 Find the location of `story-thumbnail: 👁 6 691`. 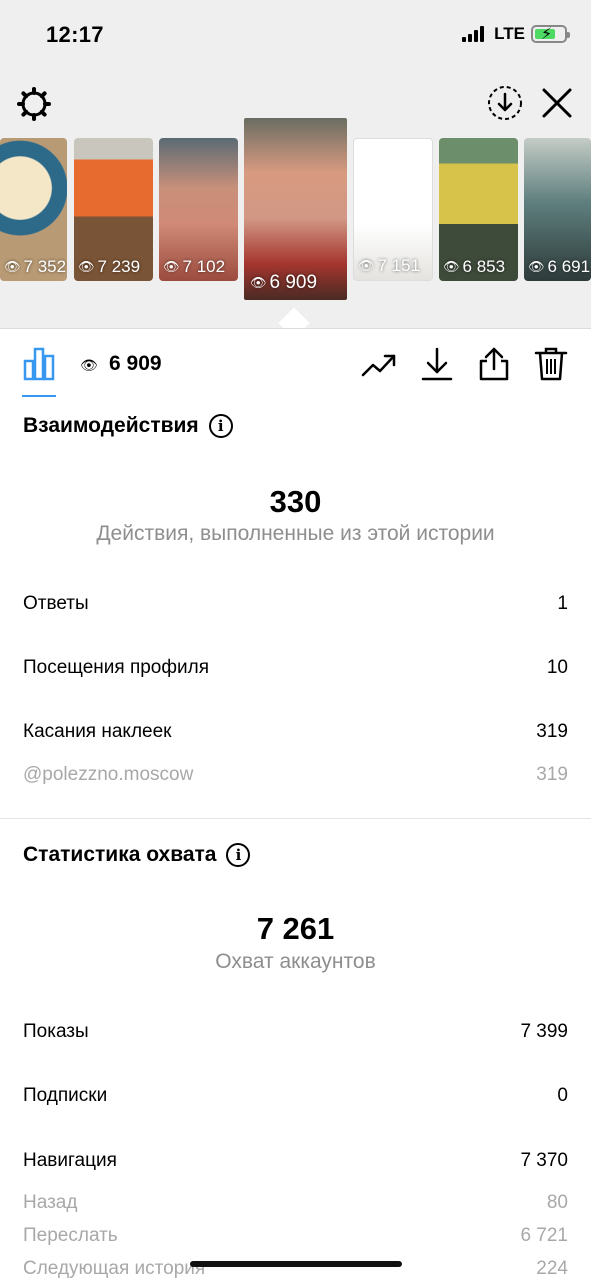

story-thumbnail: 👁 6 691 is located at coordinates (557, 209).